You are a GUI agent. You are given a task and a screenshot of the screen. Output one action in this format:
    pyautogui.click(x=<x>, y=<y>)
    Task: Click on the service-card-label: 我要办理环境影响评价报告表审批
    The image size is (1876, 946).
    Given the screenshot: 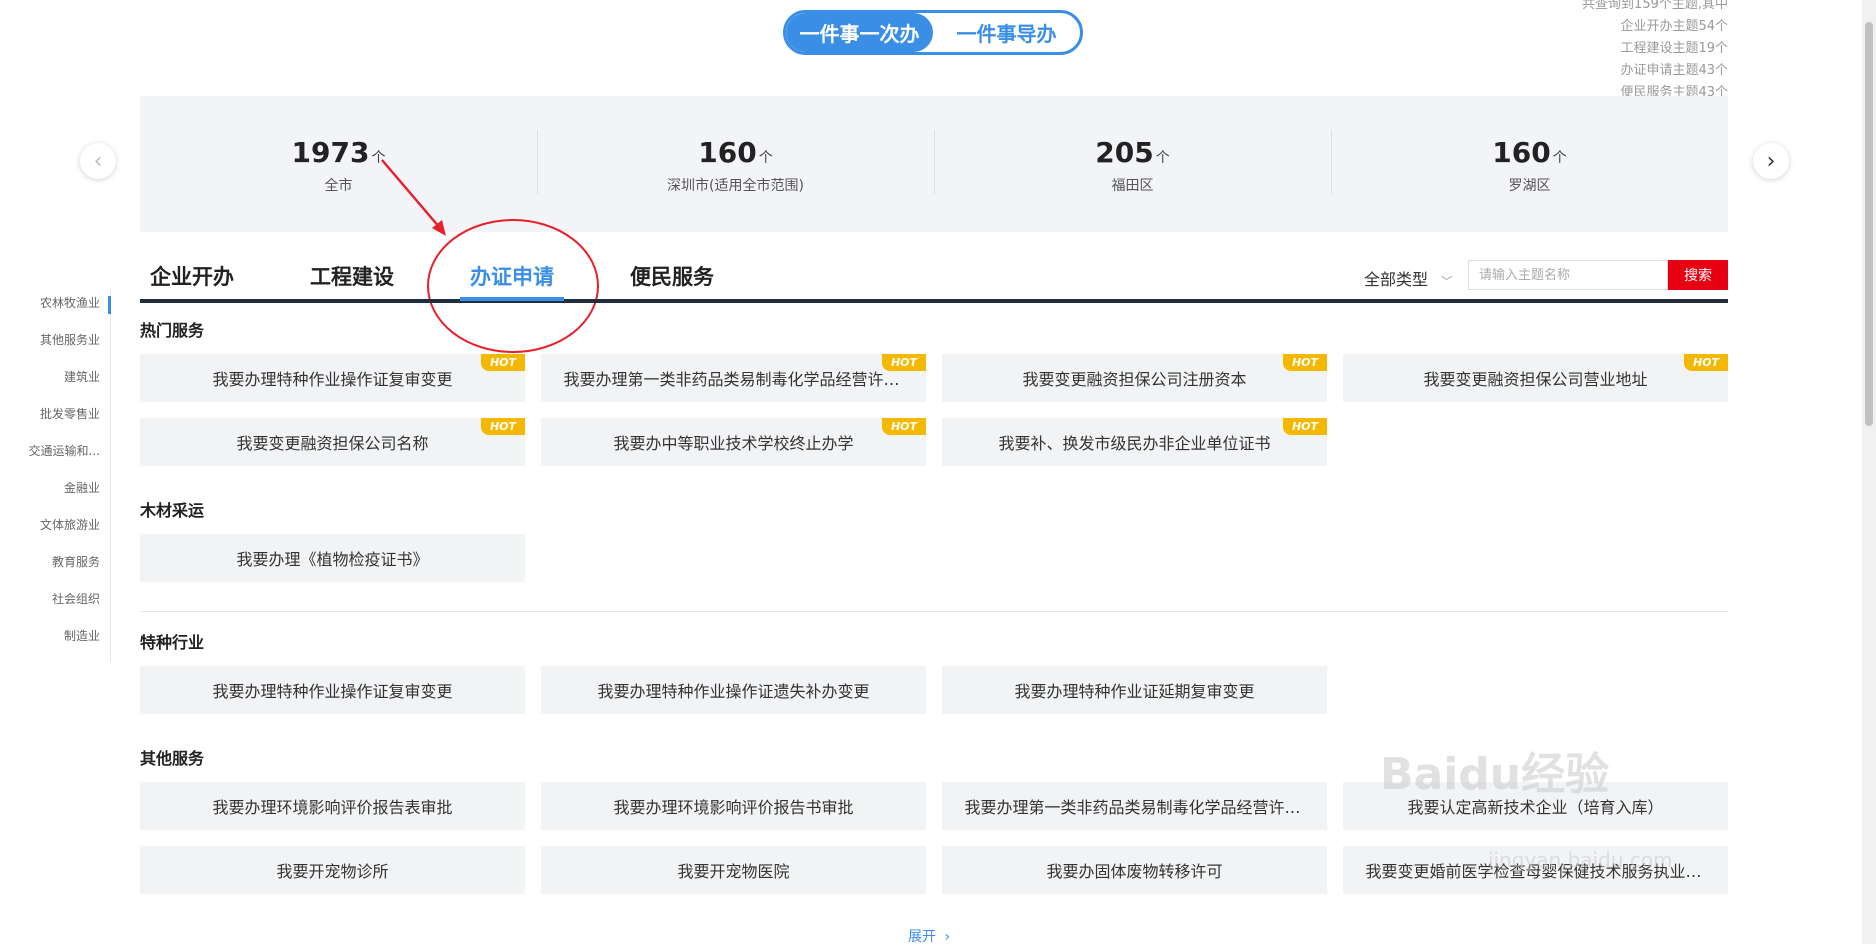 What is the action you would take?
    pyautogui.click(x=332, y=807)
    